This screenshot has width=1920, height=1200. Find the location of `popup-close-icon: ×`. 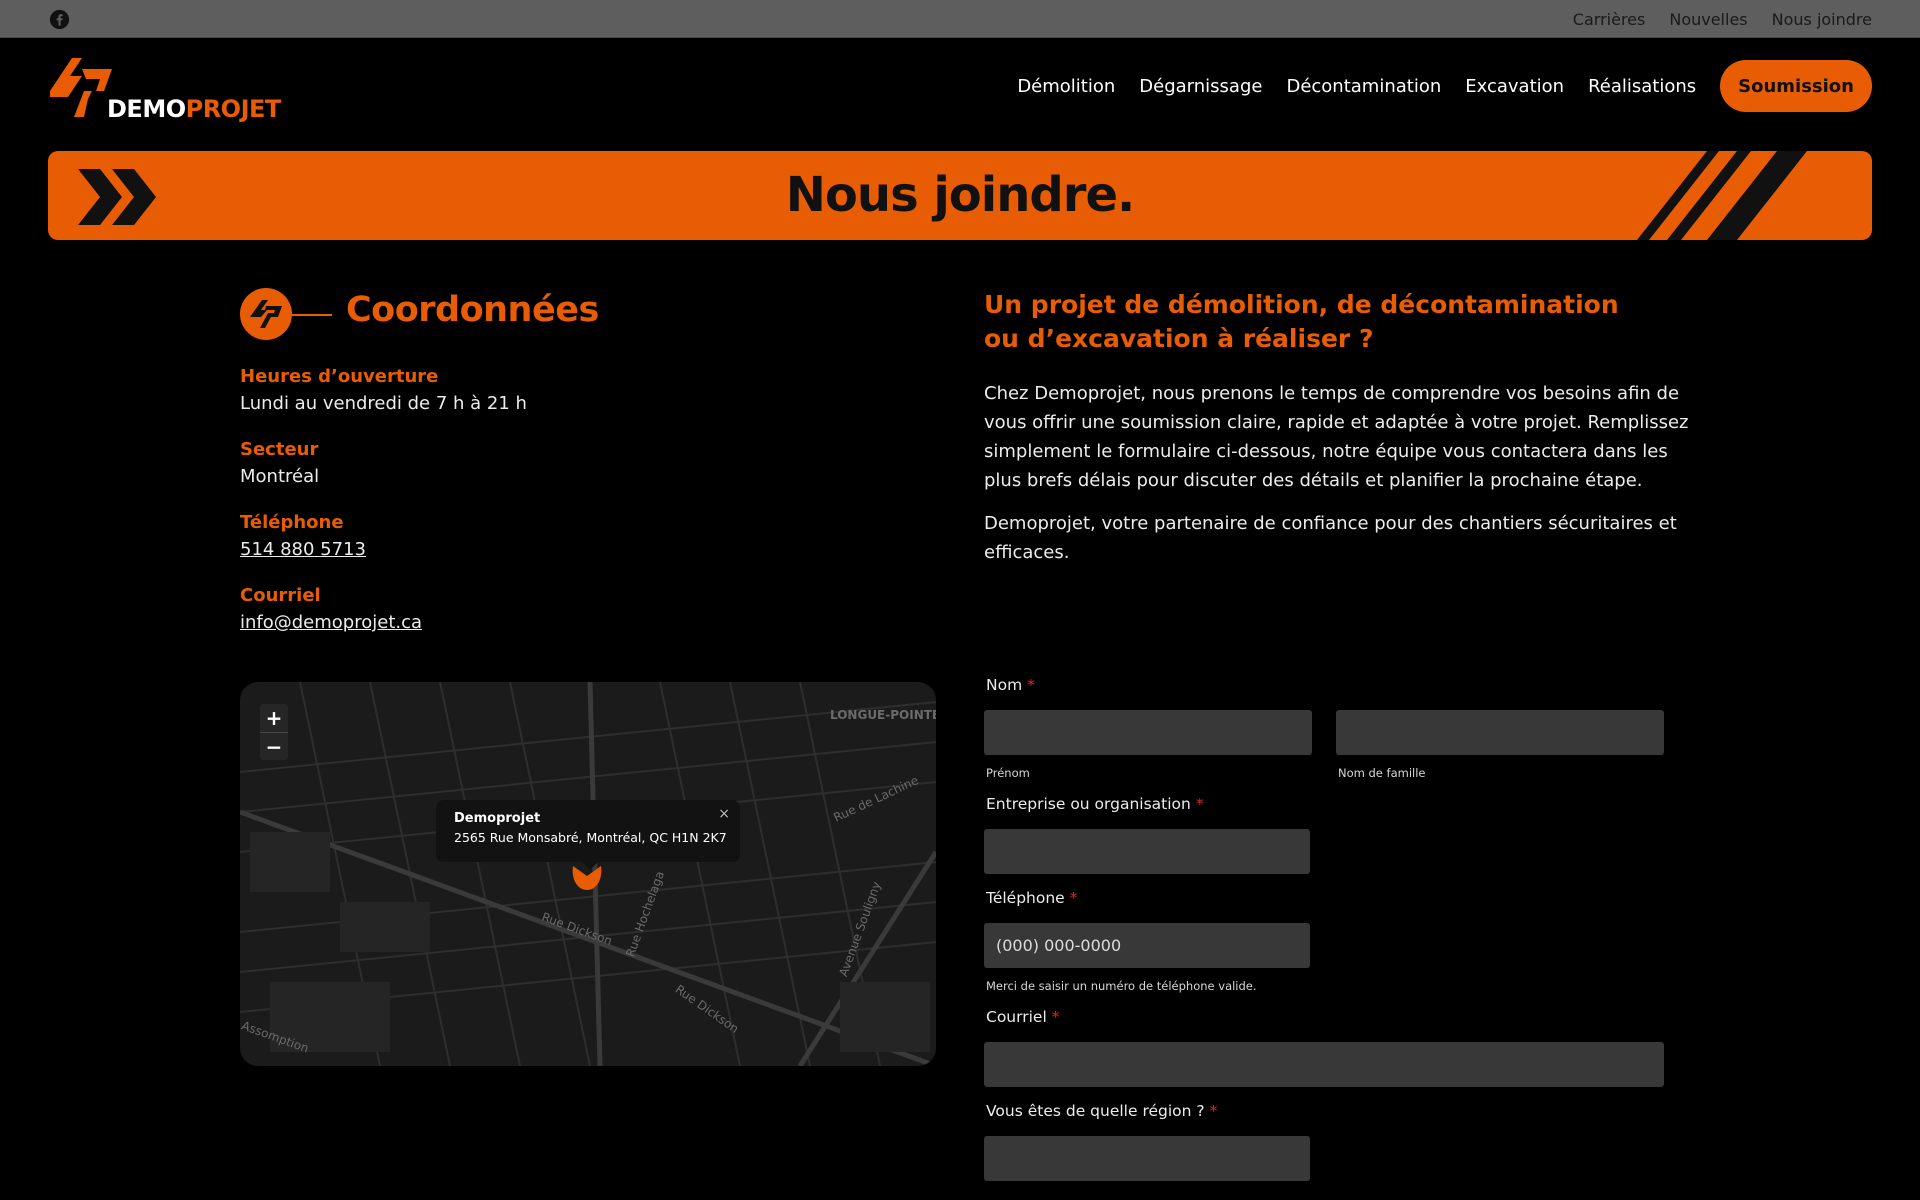

popup-close-icon: × is located at coordinates (724, 814).